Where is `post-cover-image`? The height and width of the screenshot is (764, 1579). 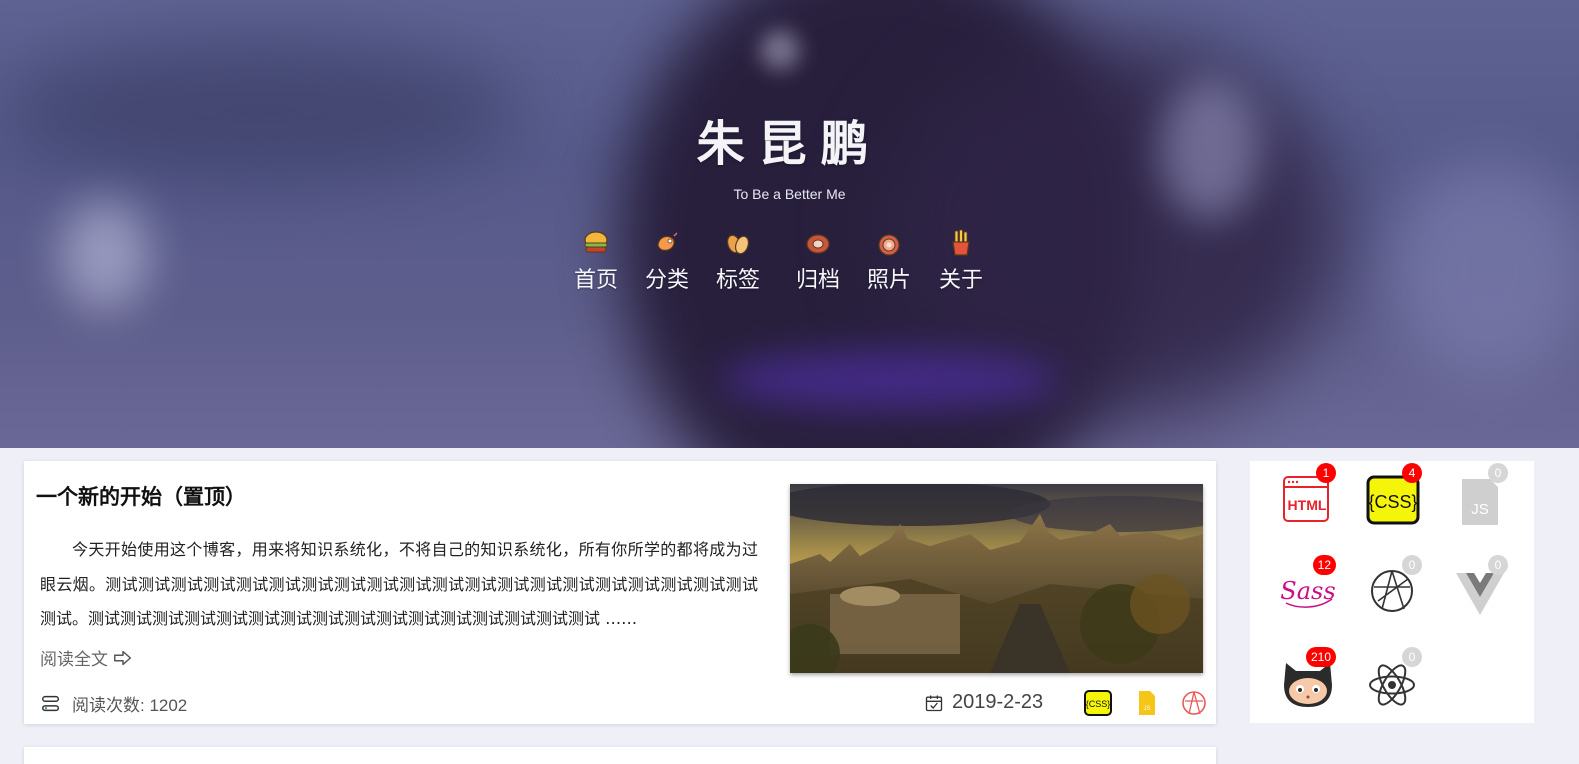 post-cover-image is located at coordinates (996, 578).